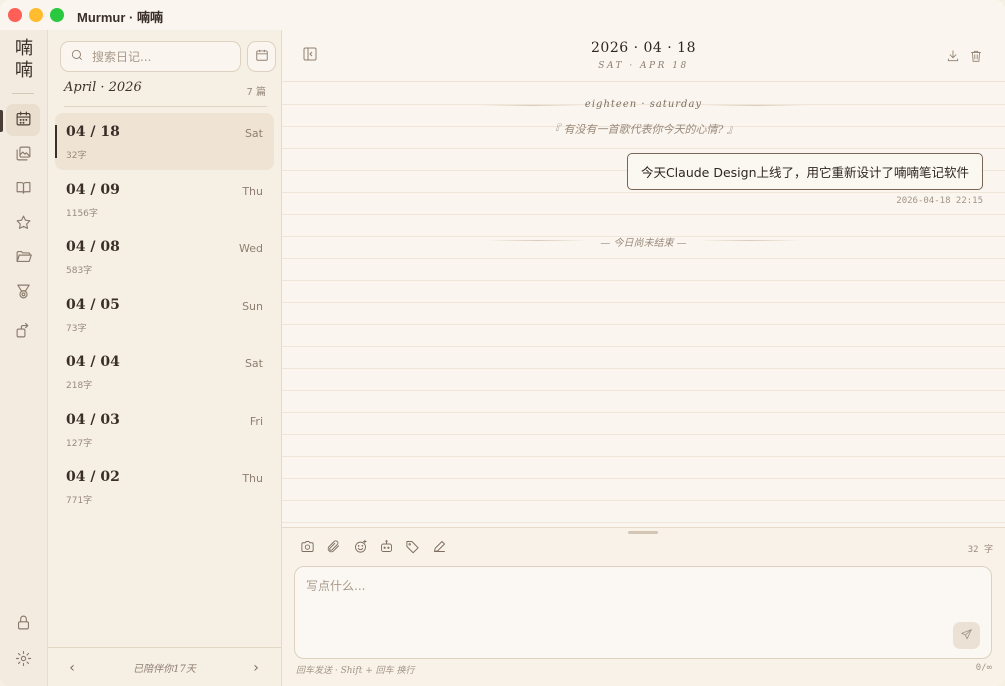  I want to click on emoji-button, so click(360, 548).